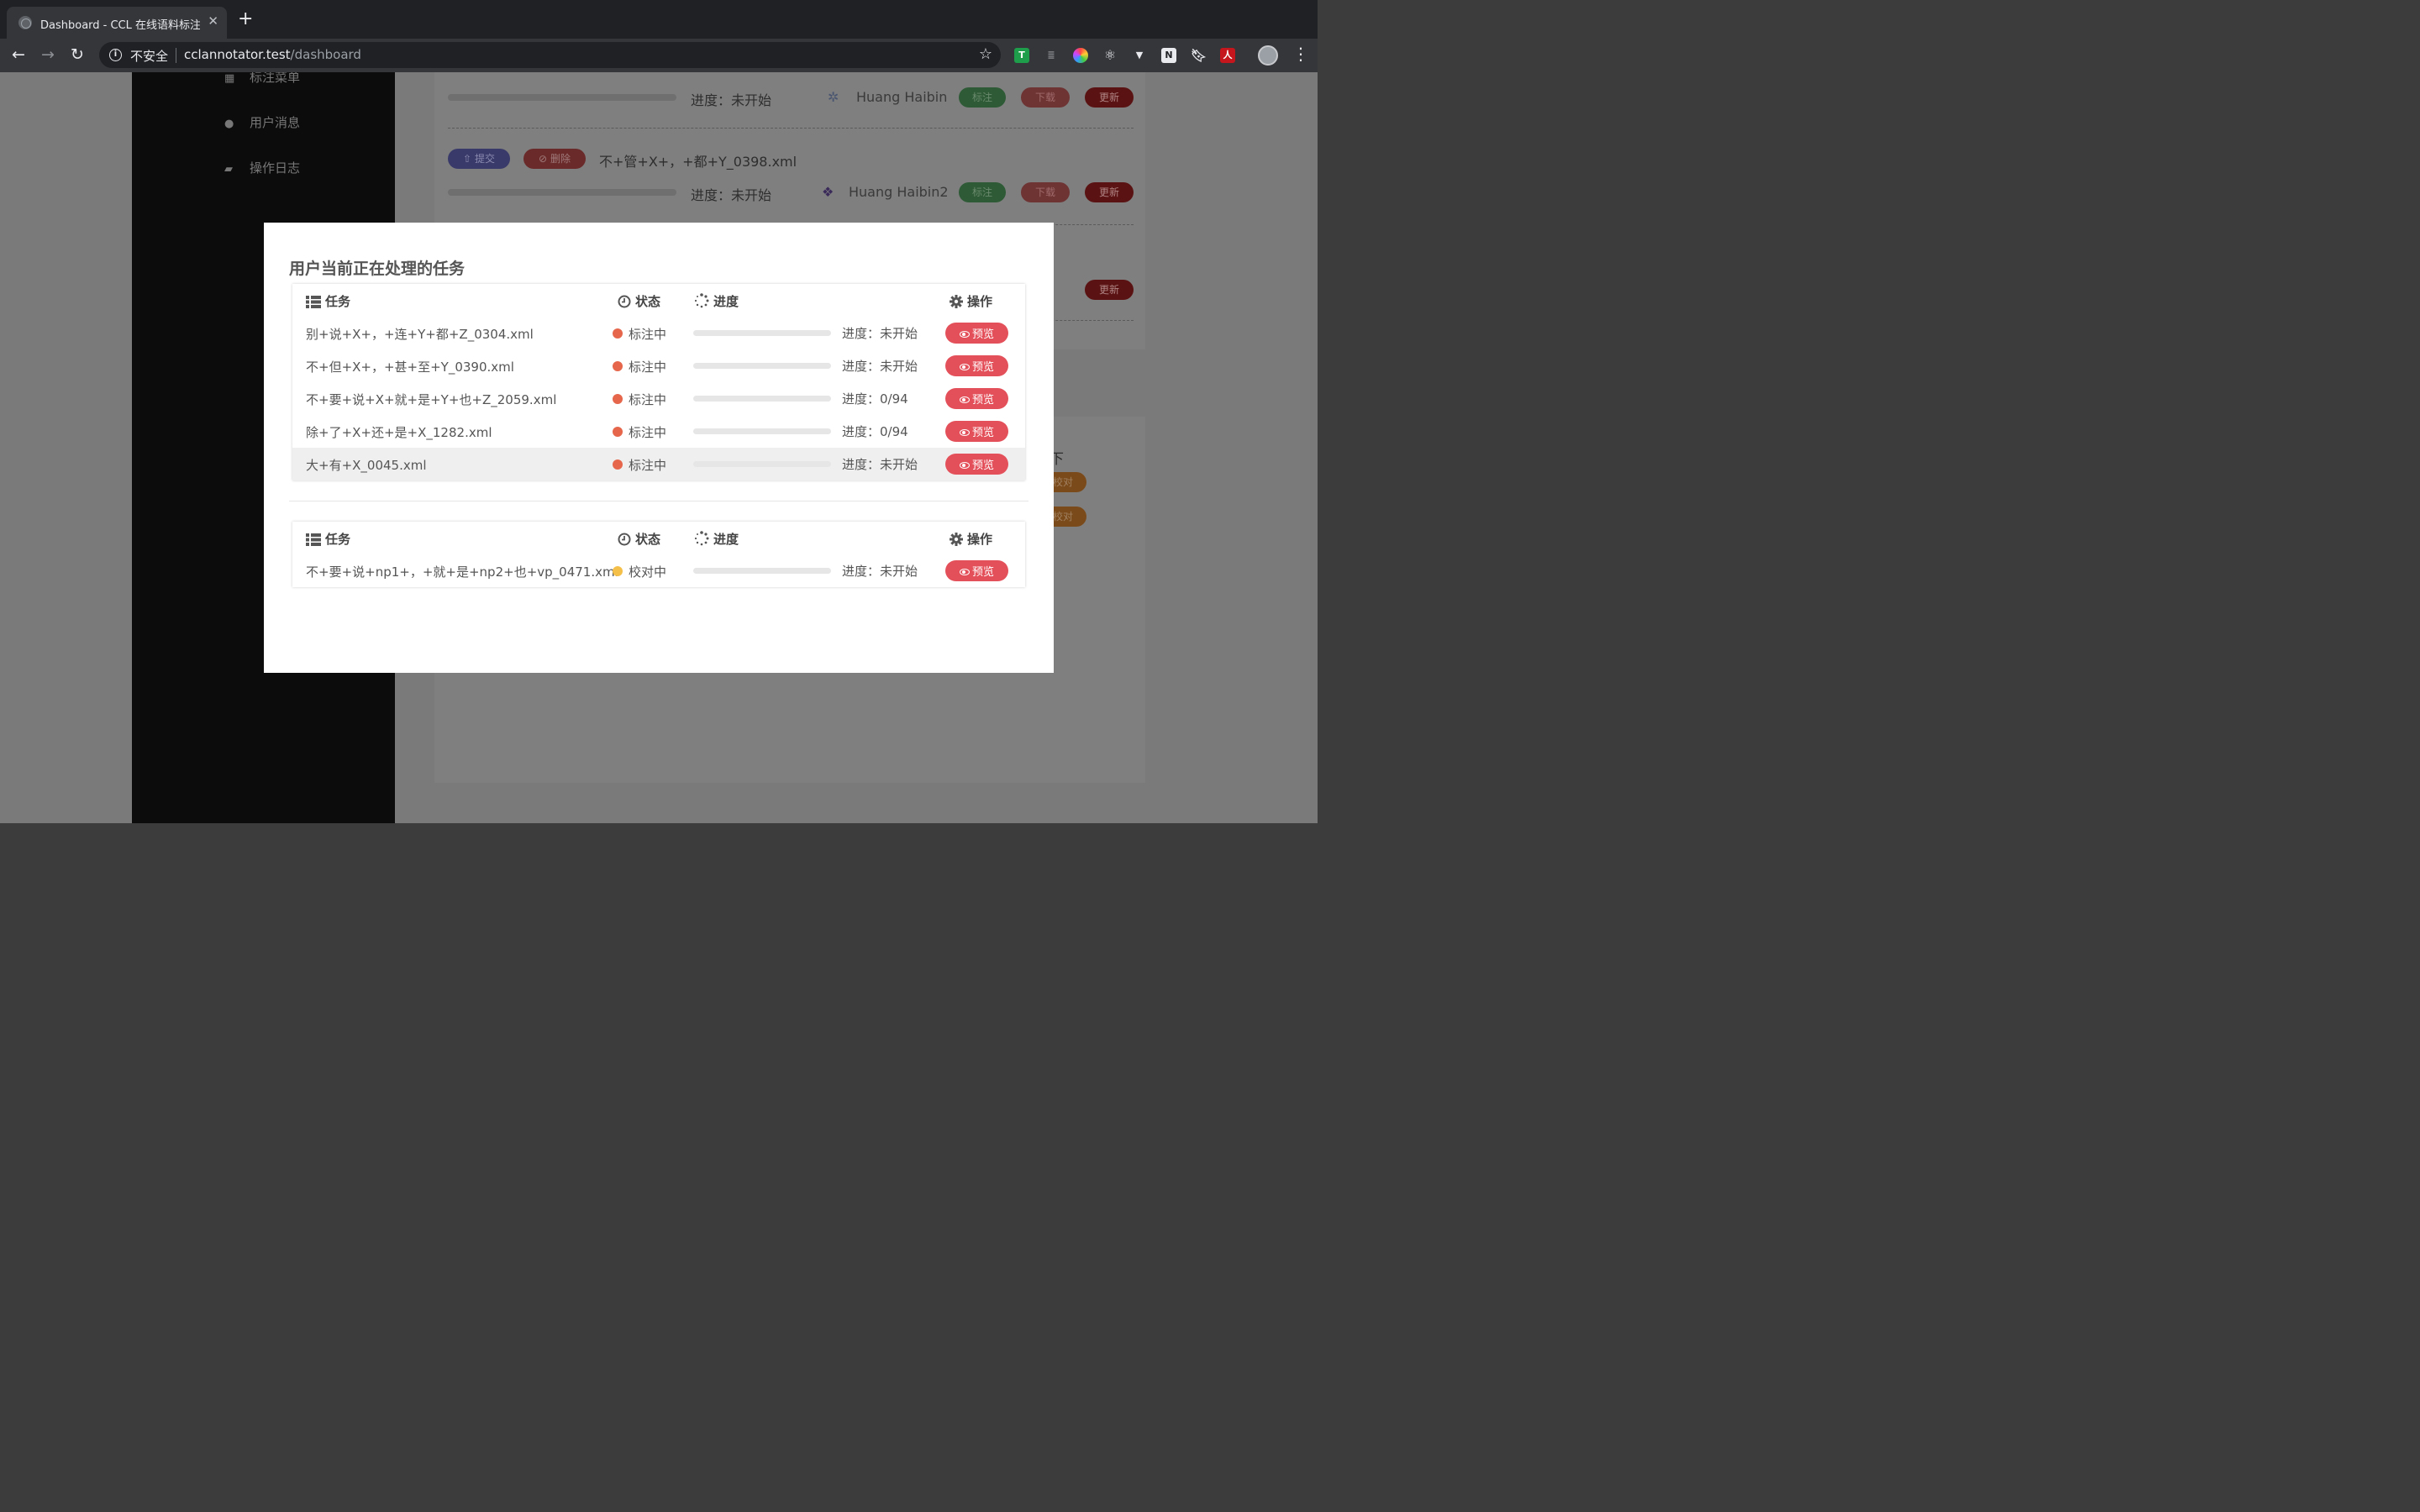 The image size is (2420, 1512). I want to click on sidebar-item-label: 操作日志, so click(276, 168).